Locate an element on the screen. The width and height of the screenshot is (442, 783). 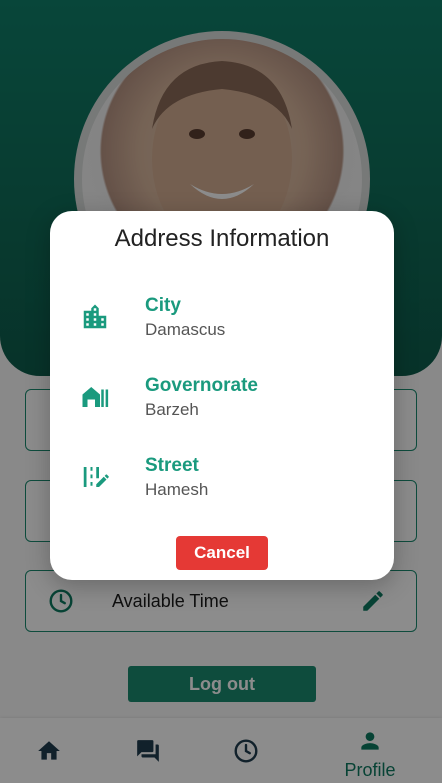
row-value: Barzeh is located at coordinates (172, 409).